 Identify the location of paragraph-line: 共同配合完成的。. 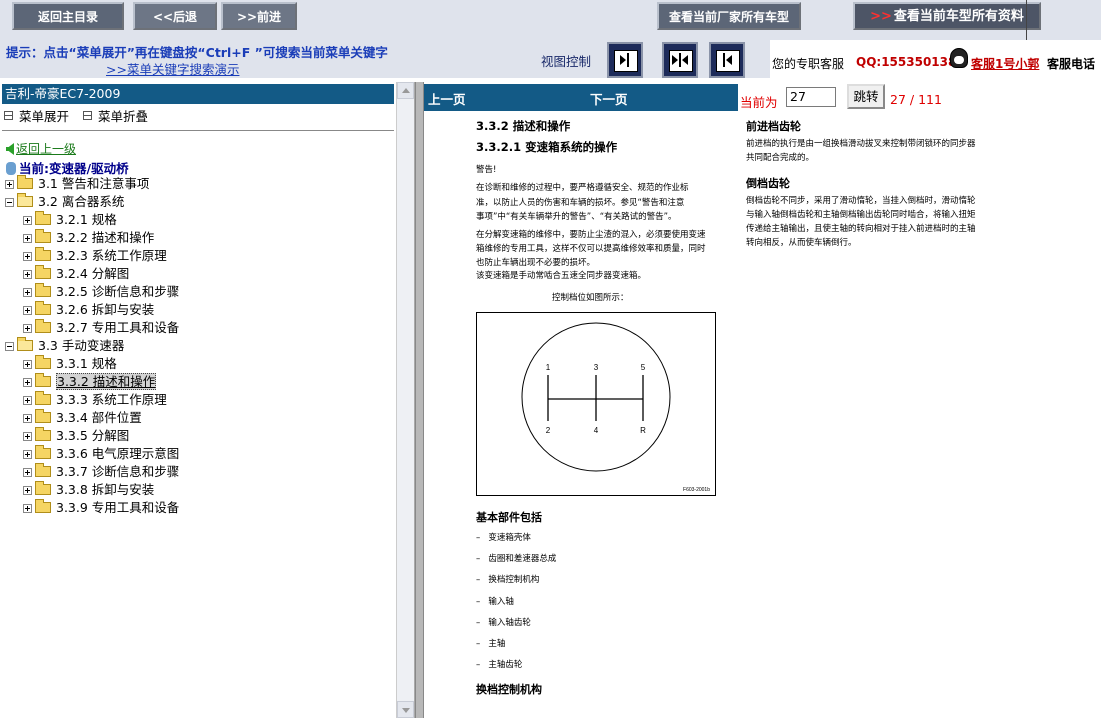
(780, 158).